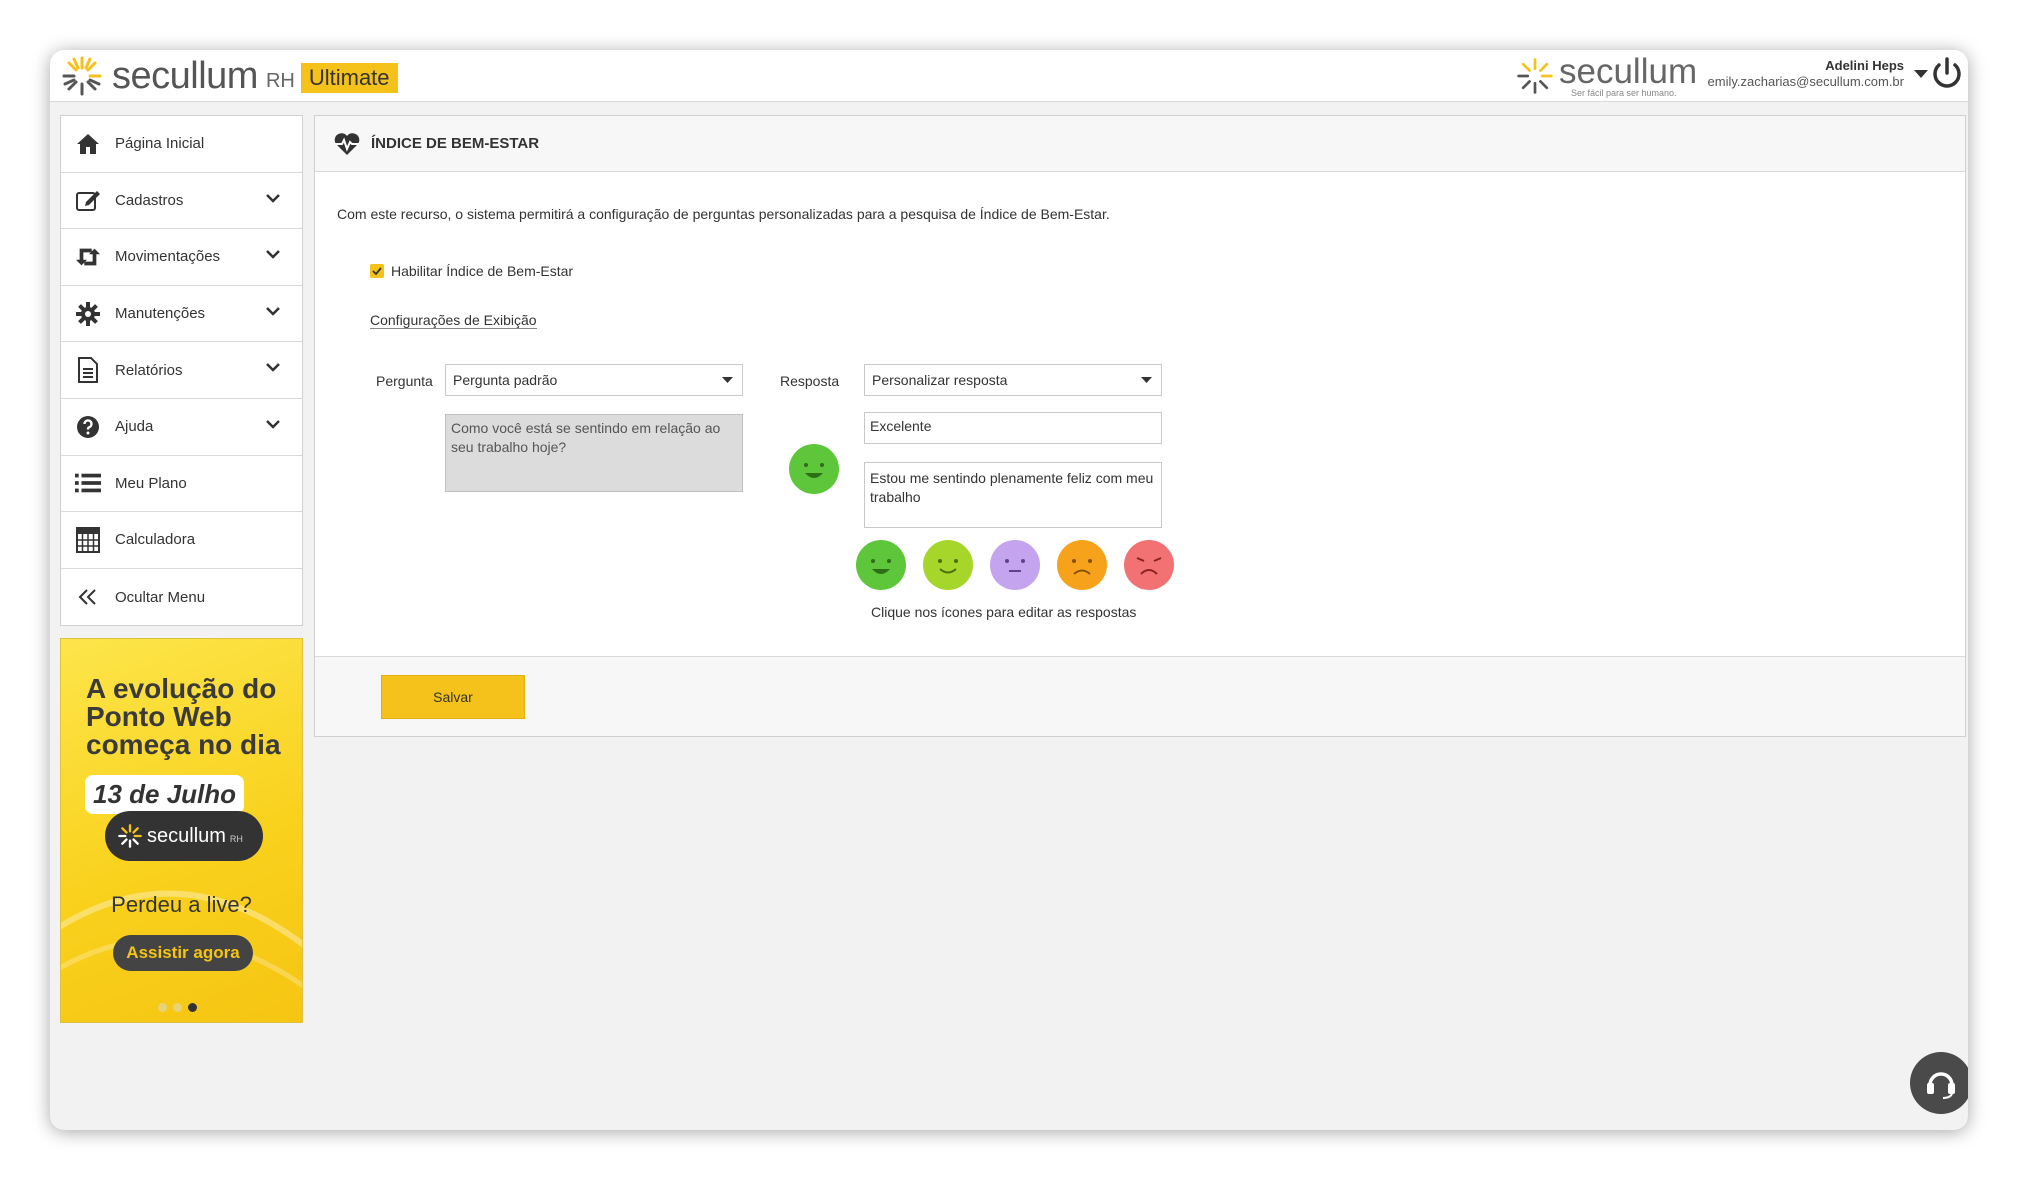 The image size is (2018, 1179). I want to click on sidebar-item-label: Ocultar Menu, so click(160, 597).